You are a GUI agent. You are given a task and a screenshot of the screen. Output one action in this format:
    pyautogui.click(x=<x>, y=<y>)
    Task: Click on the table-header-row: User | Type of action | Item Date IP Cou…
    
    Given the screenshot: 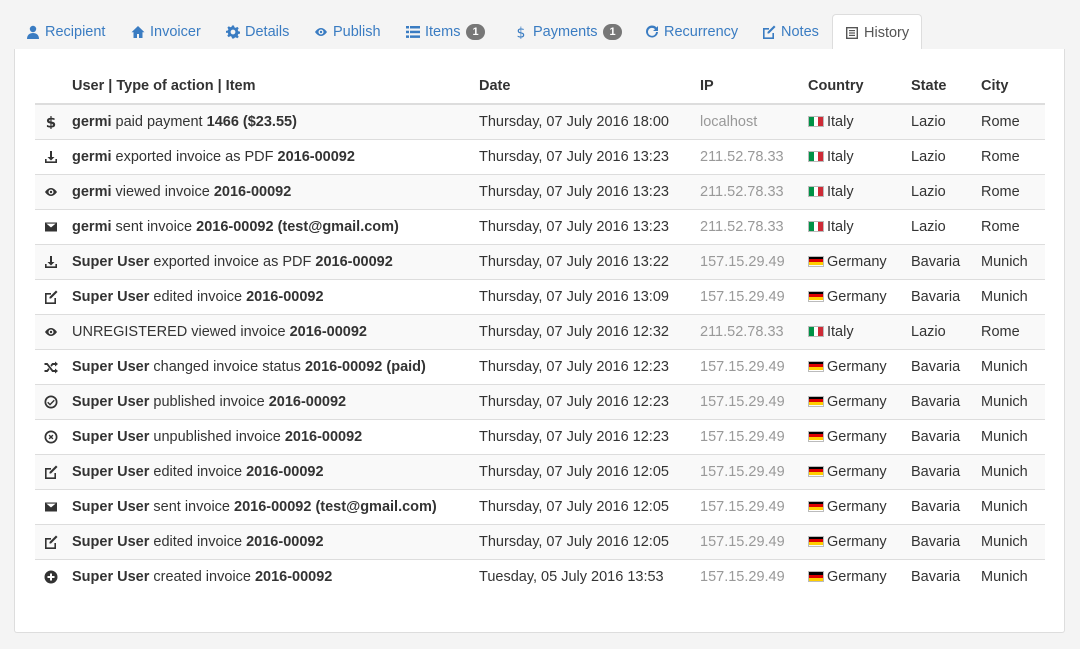 What is the action you would take?
    pyautogui.click(x=540, y=87)
    